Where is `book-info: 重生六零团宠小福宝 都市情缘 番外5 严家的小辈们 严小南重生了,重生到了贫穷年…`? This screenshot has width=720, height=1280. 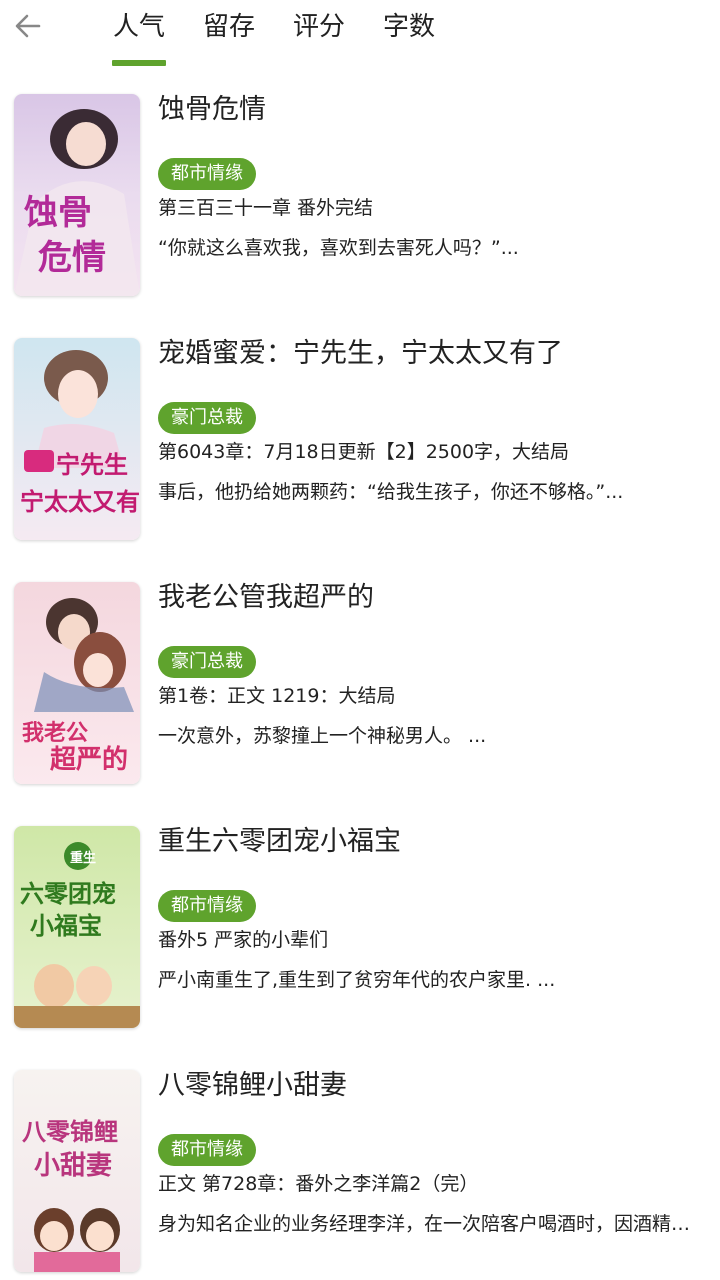 book-info: 重生六零团宠小福宝 都市情缘 番外5 严家的小辈们 严小南重生了,重生到了贫穷年… is located at coordinates (432, 907).